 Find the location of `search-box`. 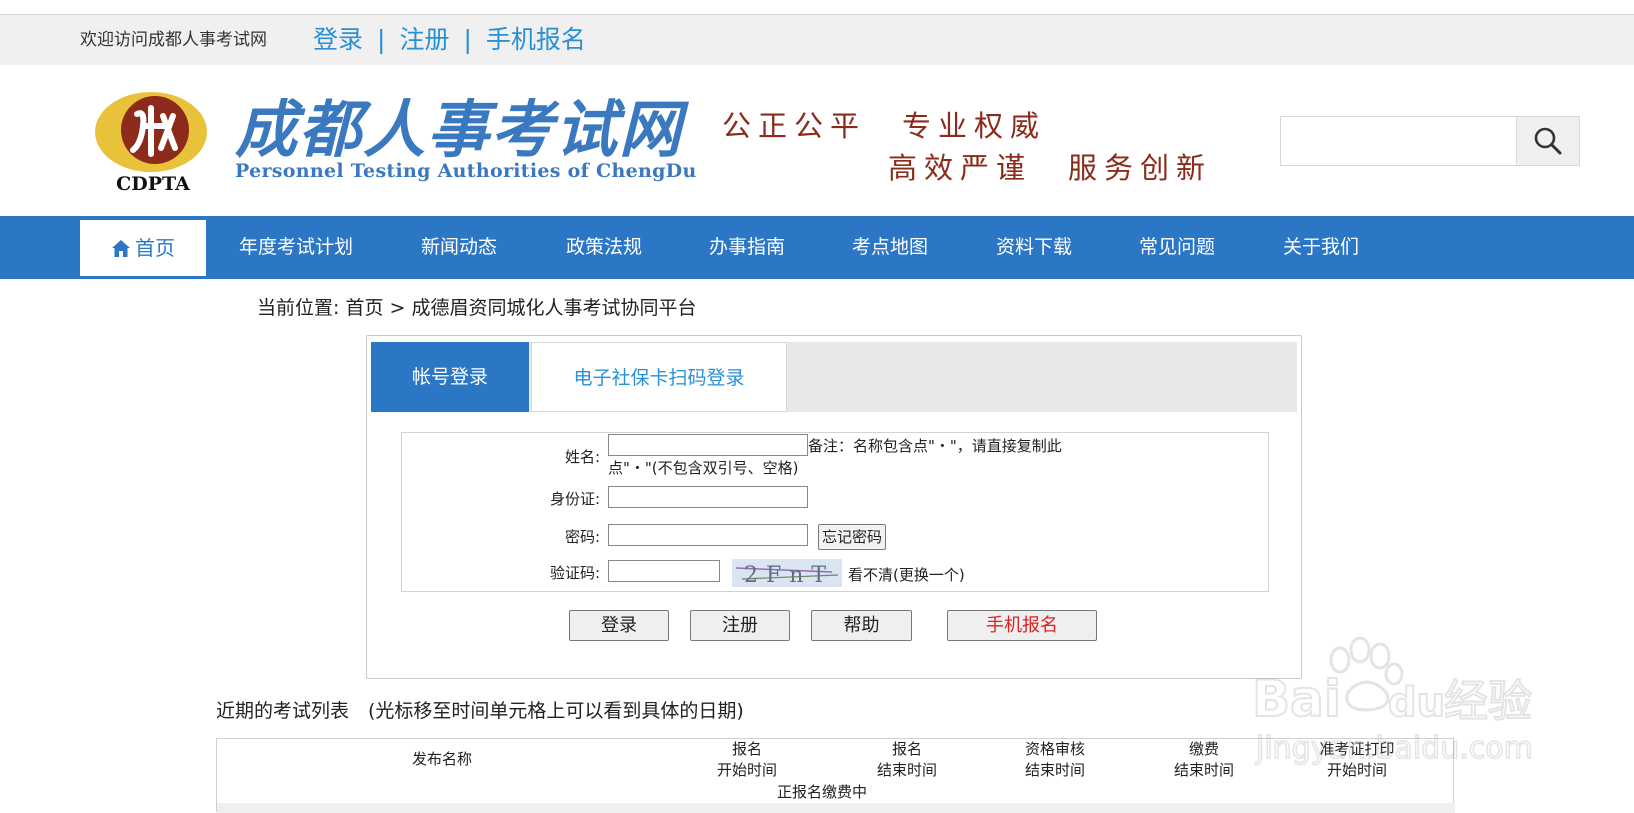

search-box is located at coordinates (1430, 141).